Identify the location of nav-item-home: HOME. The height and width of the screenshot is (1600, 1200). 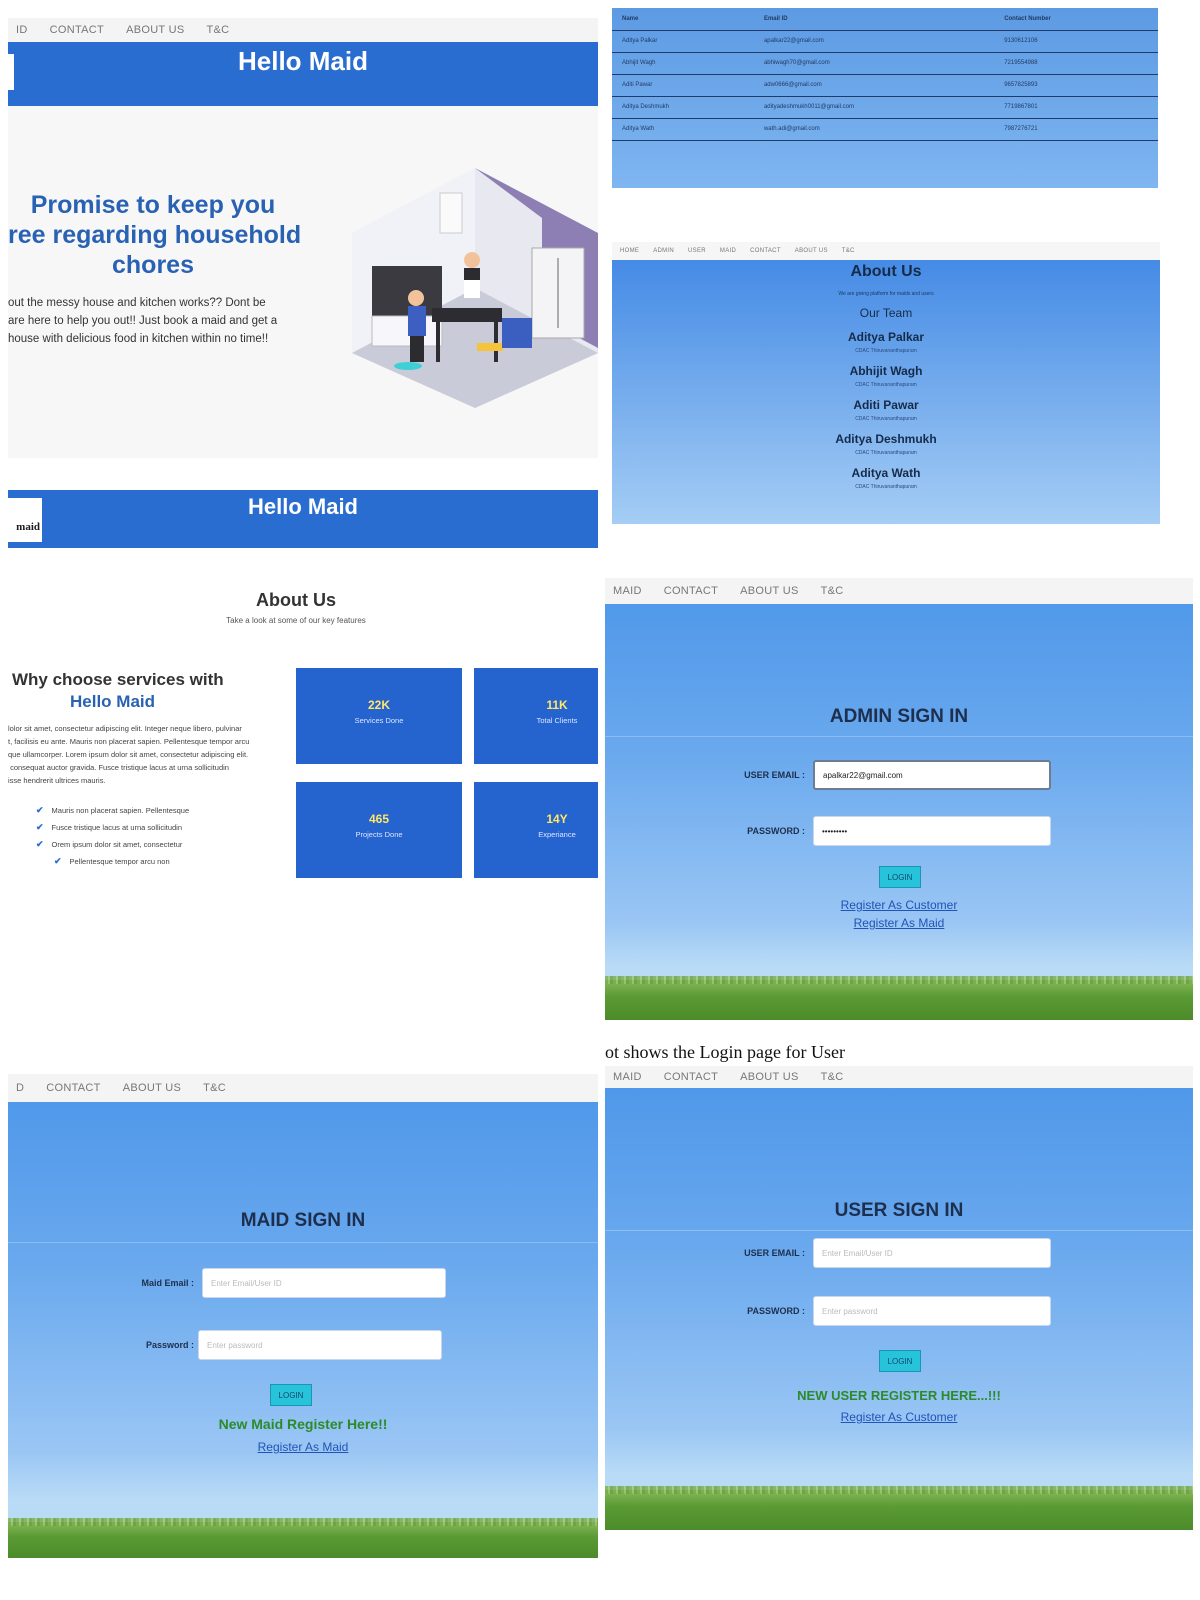
(629, 251).